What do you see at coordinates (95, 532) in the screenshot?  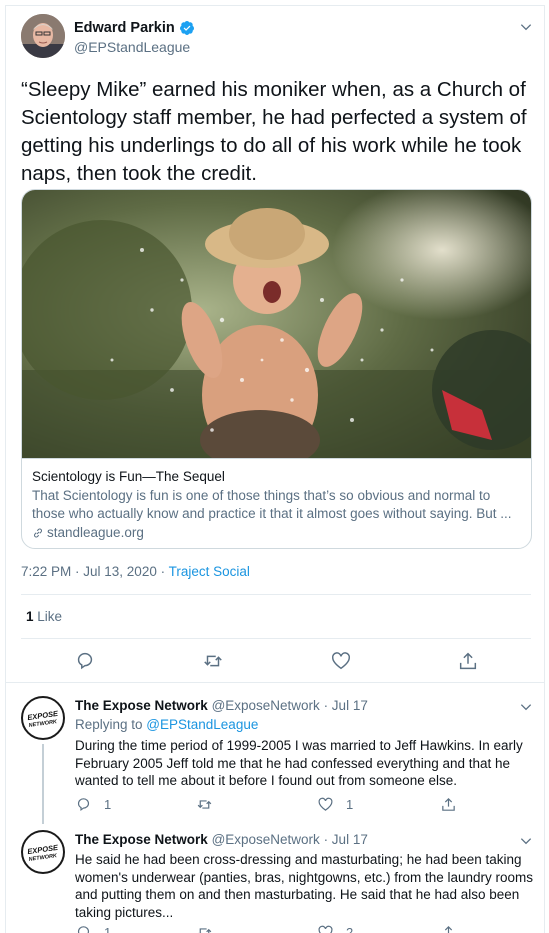 I see `card-domain-text: standleague.org` at bounding box center [95, 532].